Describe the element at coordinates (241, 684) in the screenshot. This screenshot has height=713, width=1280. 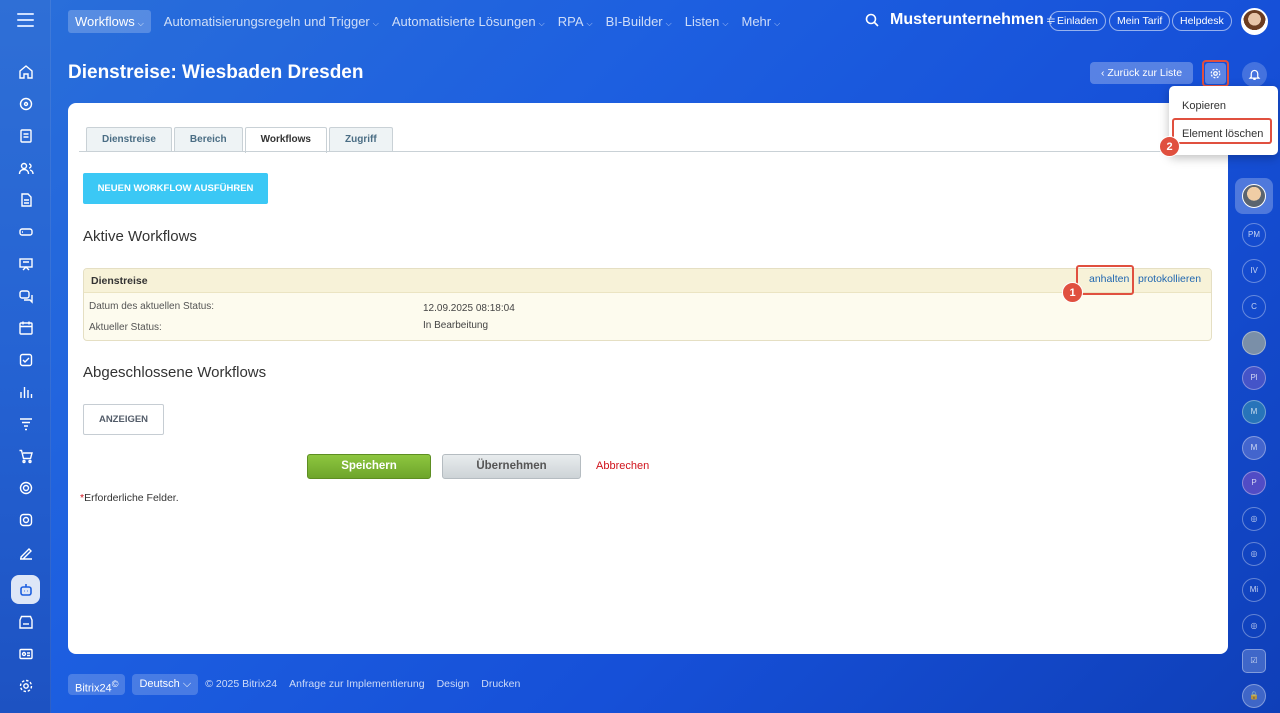
I see `copyright-text: © 2025 Bitrix24` at that location.